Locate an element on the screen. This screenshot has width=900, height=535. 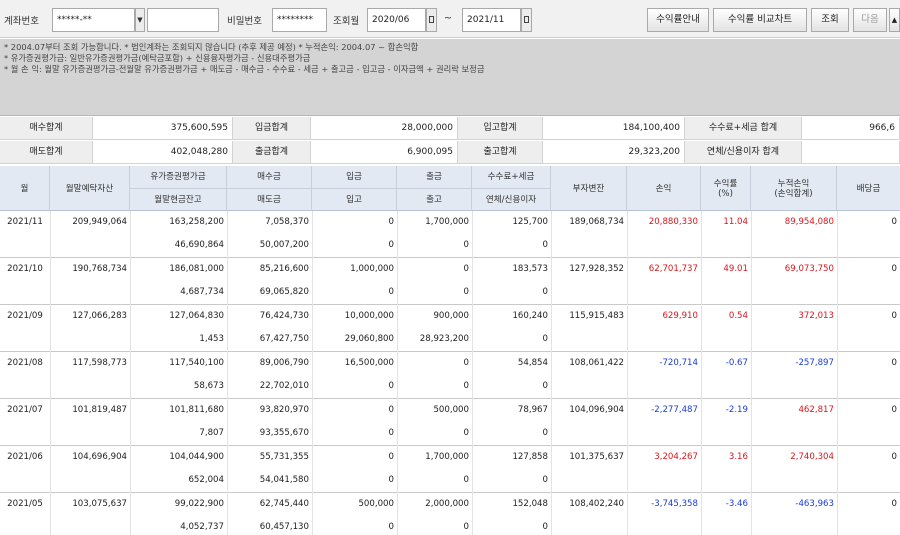
header-dividend: 배당금 is located at coordinates (868, 188).